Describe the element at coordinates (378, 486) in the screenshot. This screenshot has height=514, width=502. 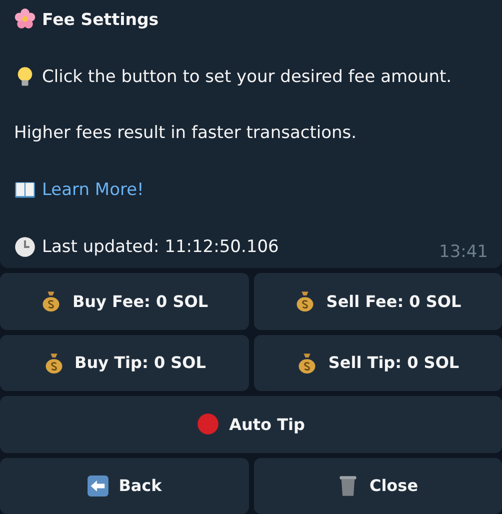
I see `keyboard-button: Close` at that location.